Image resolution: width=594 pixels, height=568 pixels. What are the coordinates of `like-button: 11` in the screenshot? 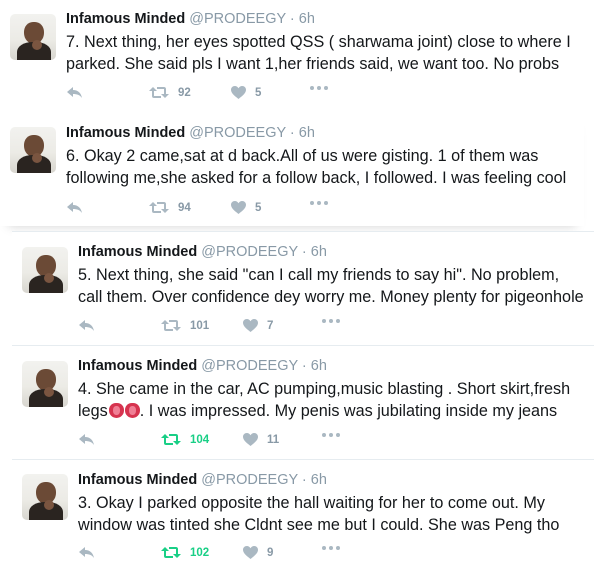 It's located at (261, 439).